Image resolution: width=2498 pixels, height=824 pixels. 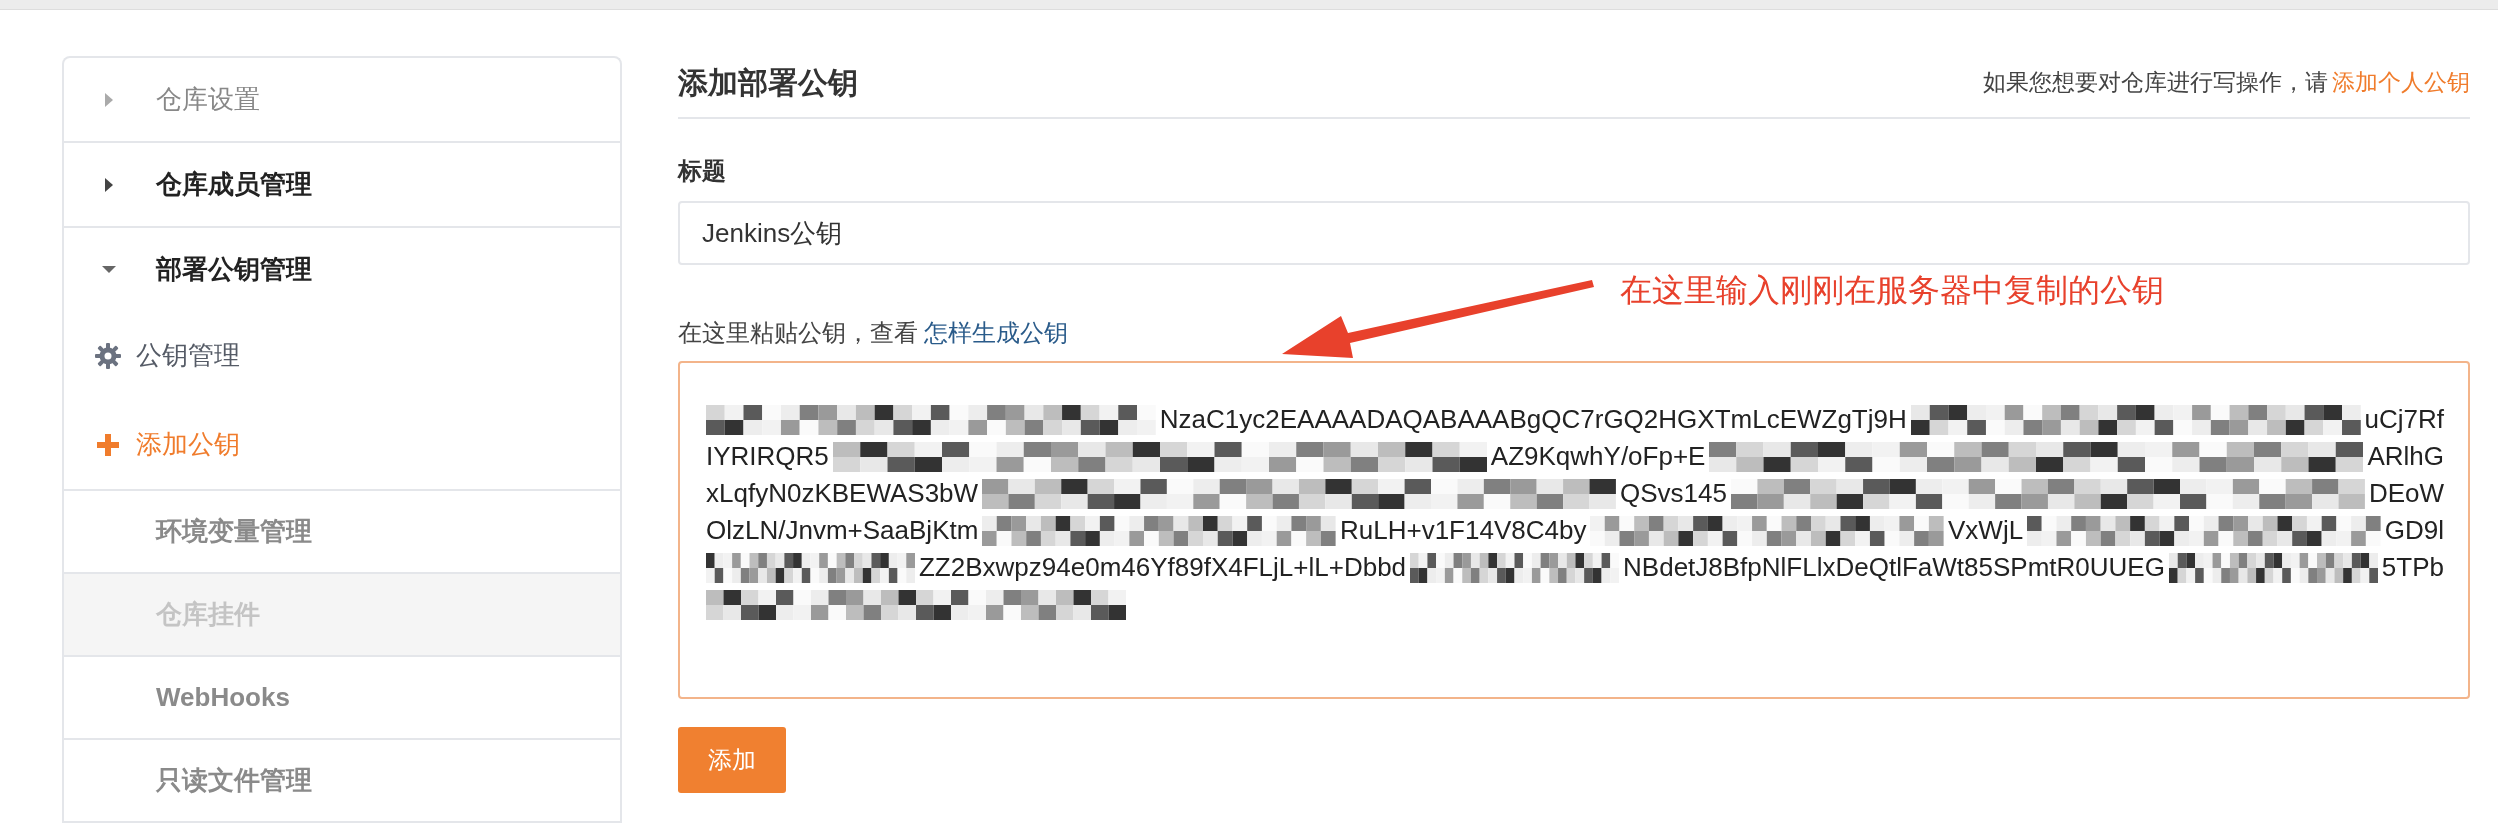 What do you see at coordinates (1894, 567) in the screenshot?
I see `key-text: NBdetJ8BfpNlFLlxDeQtlFaWt85SPmtR0UUEG` at bounding box center [1894, 567].